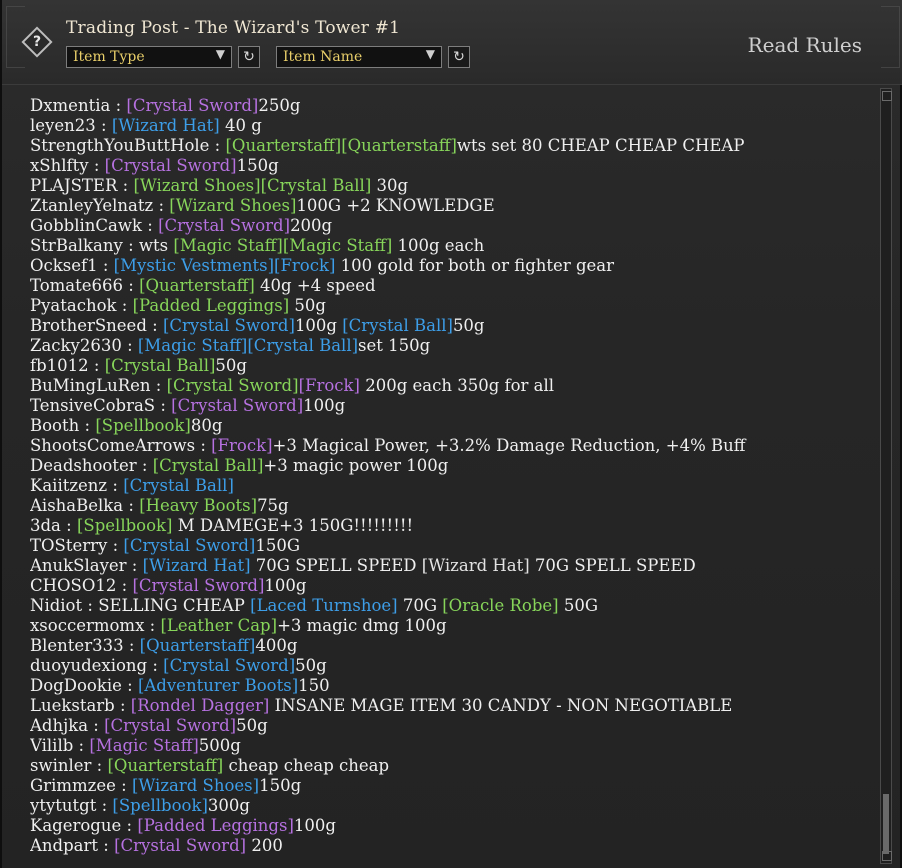 This screenshot has height=868, width=902. Describe the element at coordinates (60, 765) in the screenshot. I see `player-name: swinler` at that location.